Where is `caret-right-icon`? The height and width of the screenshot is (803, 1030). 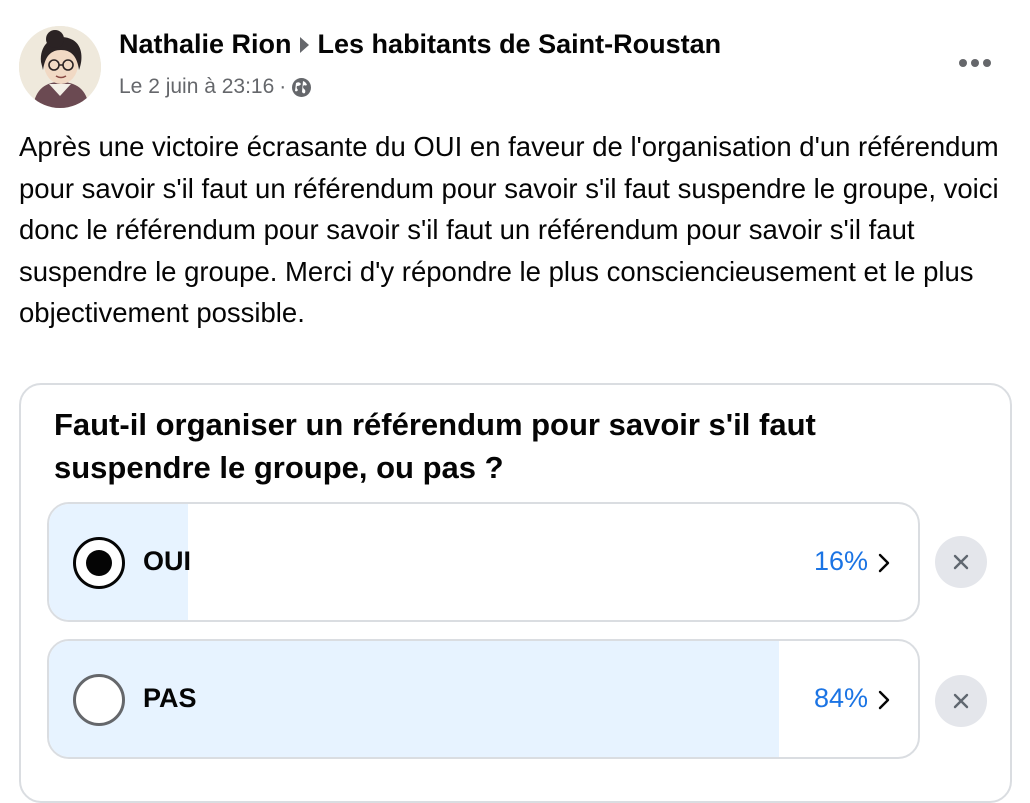
caret-right-icon is located at coordinates (304, 44).